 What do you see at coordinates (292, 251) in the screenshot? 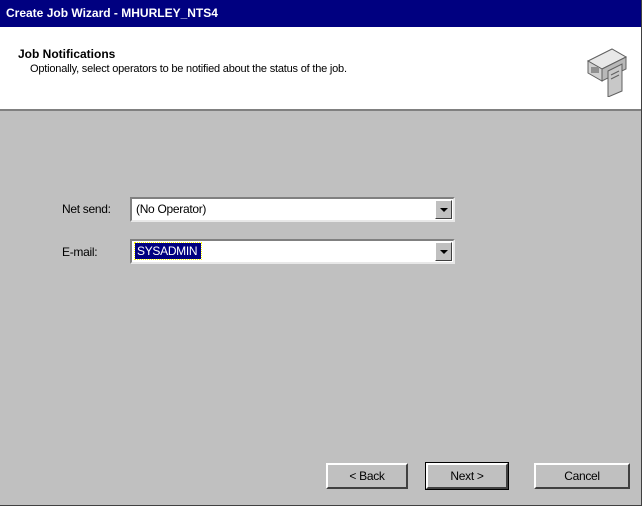
I see `email-dropdown: SYSADMIN` at bounding box center [292, 251].